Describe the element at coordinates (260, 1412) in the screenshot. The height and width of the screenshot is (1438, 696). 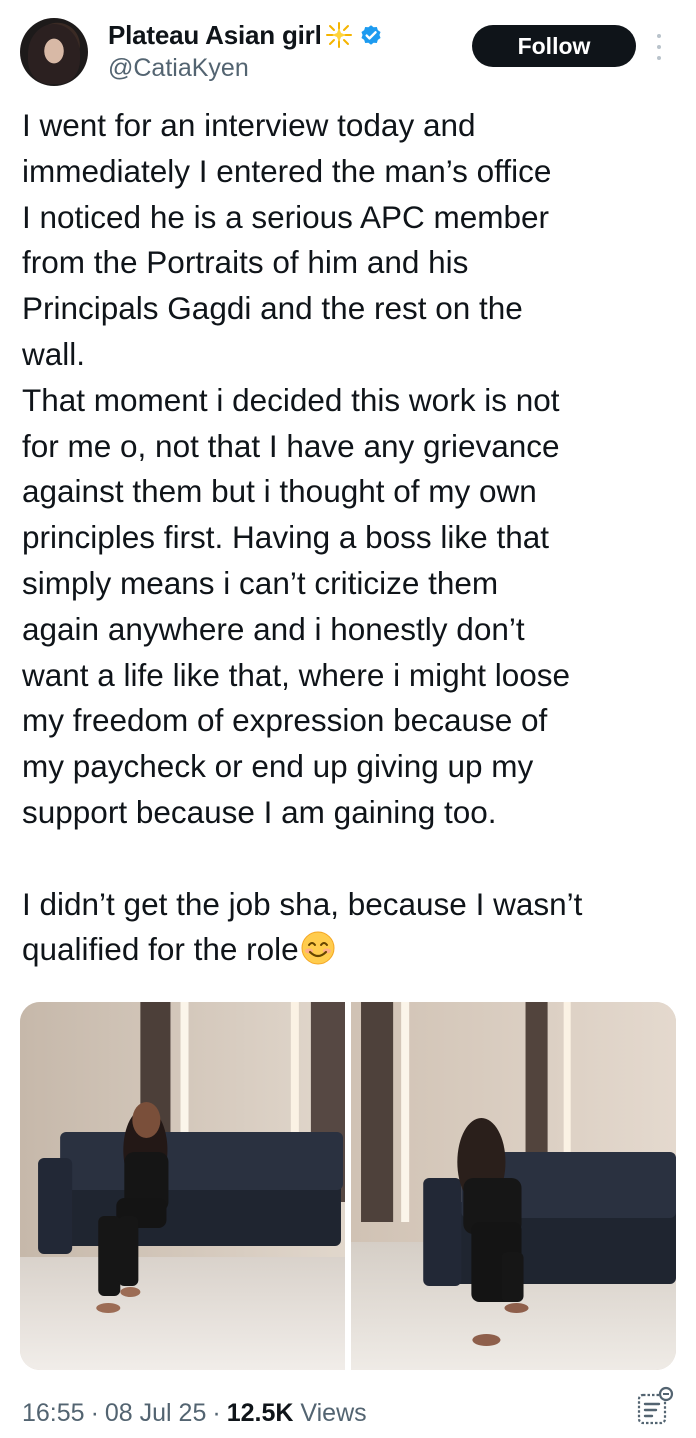
I see `views-count: 12.5K` at that location.